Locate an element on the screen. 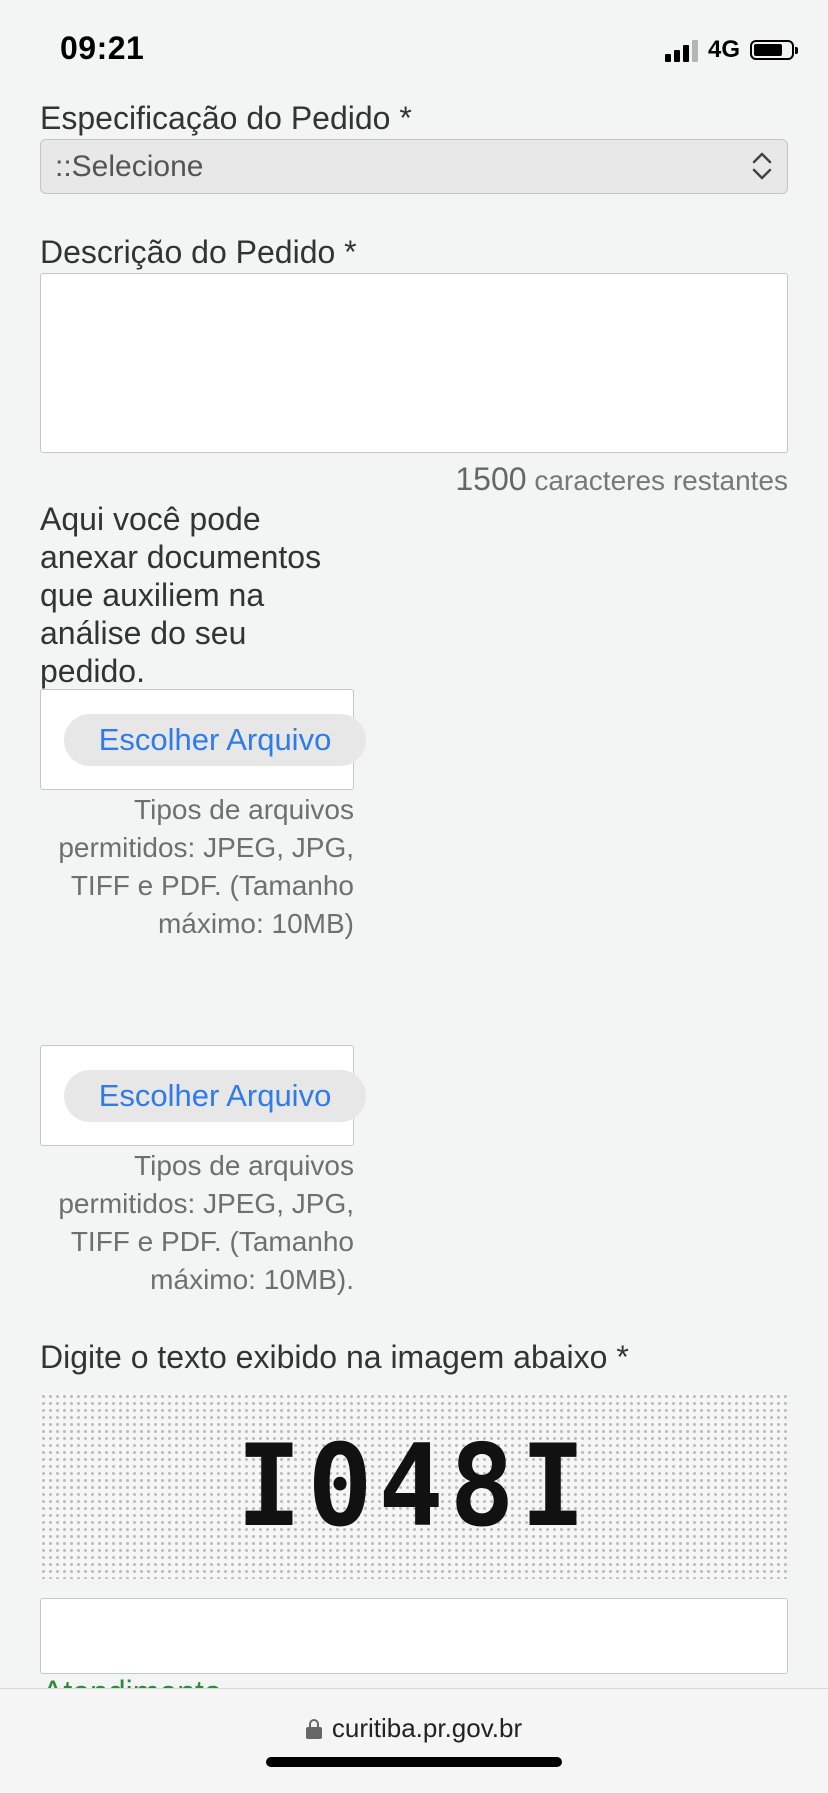 This screenshot has height=1793, width=828. file-input-1: Escolher Arquivo is located at coordinates (203, 739).